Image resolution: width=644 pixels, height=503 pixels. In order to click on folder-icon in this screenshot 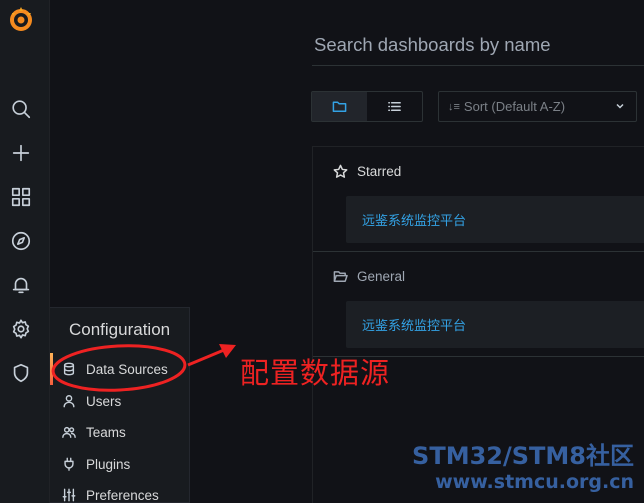, I will do `click(339, 106)`.